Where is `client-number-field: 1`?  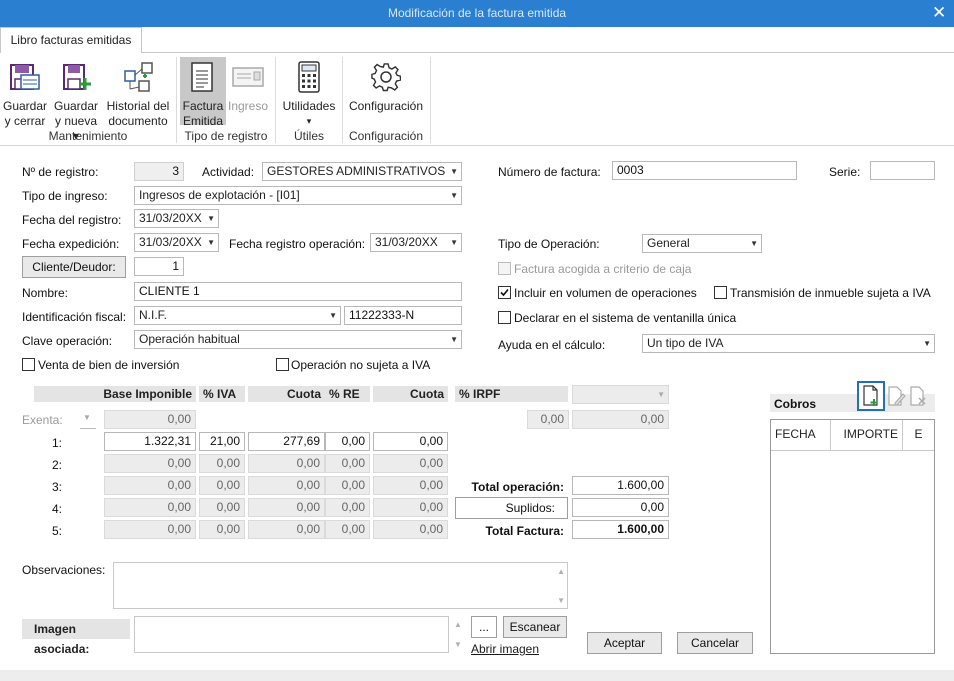 client-number-field: 1 is located at coordinates (159, 266).